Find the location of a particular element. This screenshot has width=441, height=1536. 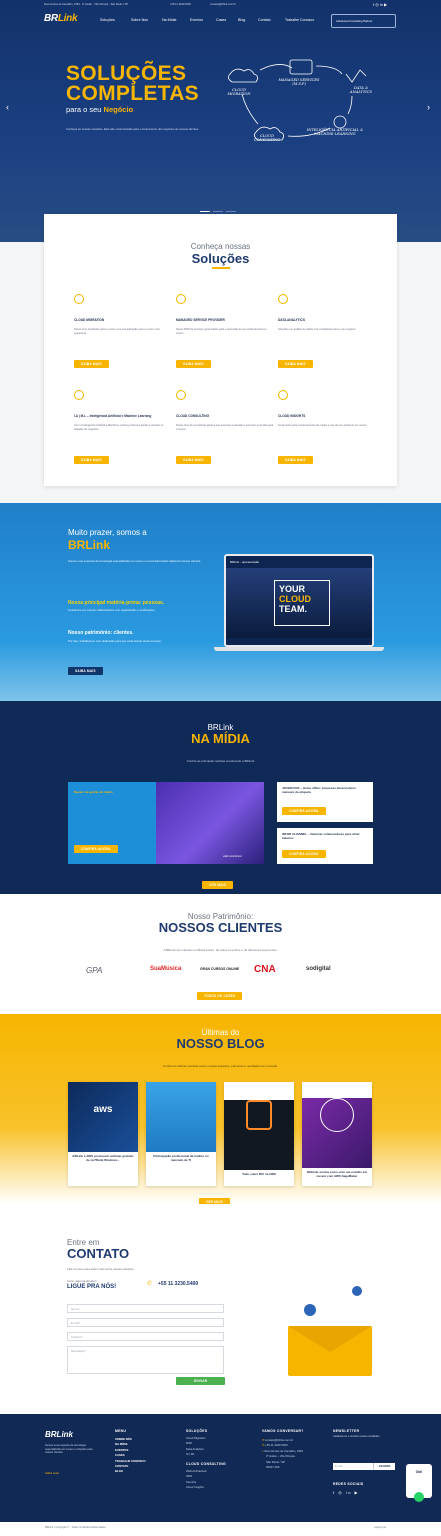

footer-menu-title: MENU is located at coordinates (121, 1431).